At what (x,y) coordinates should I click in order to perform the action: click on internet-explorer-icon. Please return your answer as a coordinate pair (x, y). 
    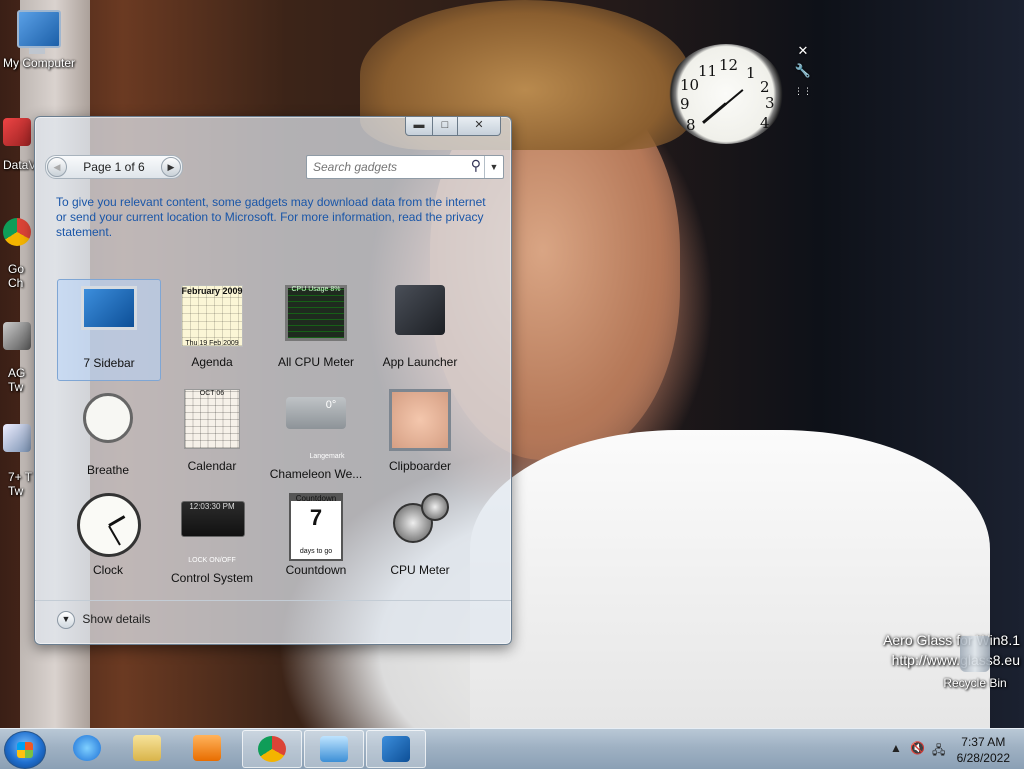
    Looking at the image, I should click on (87, 748).